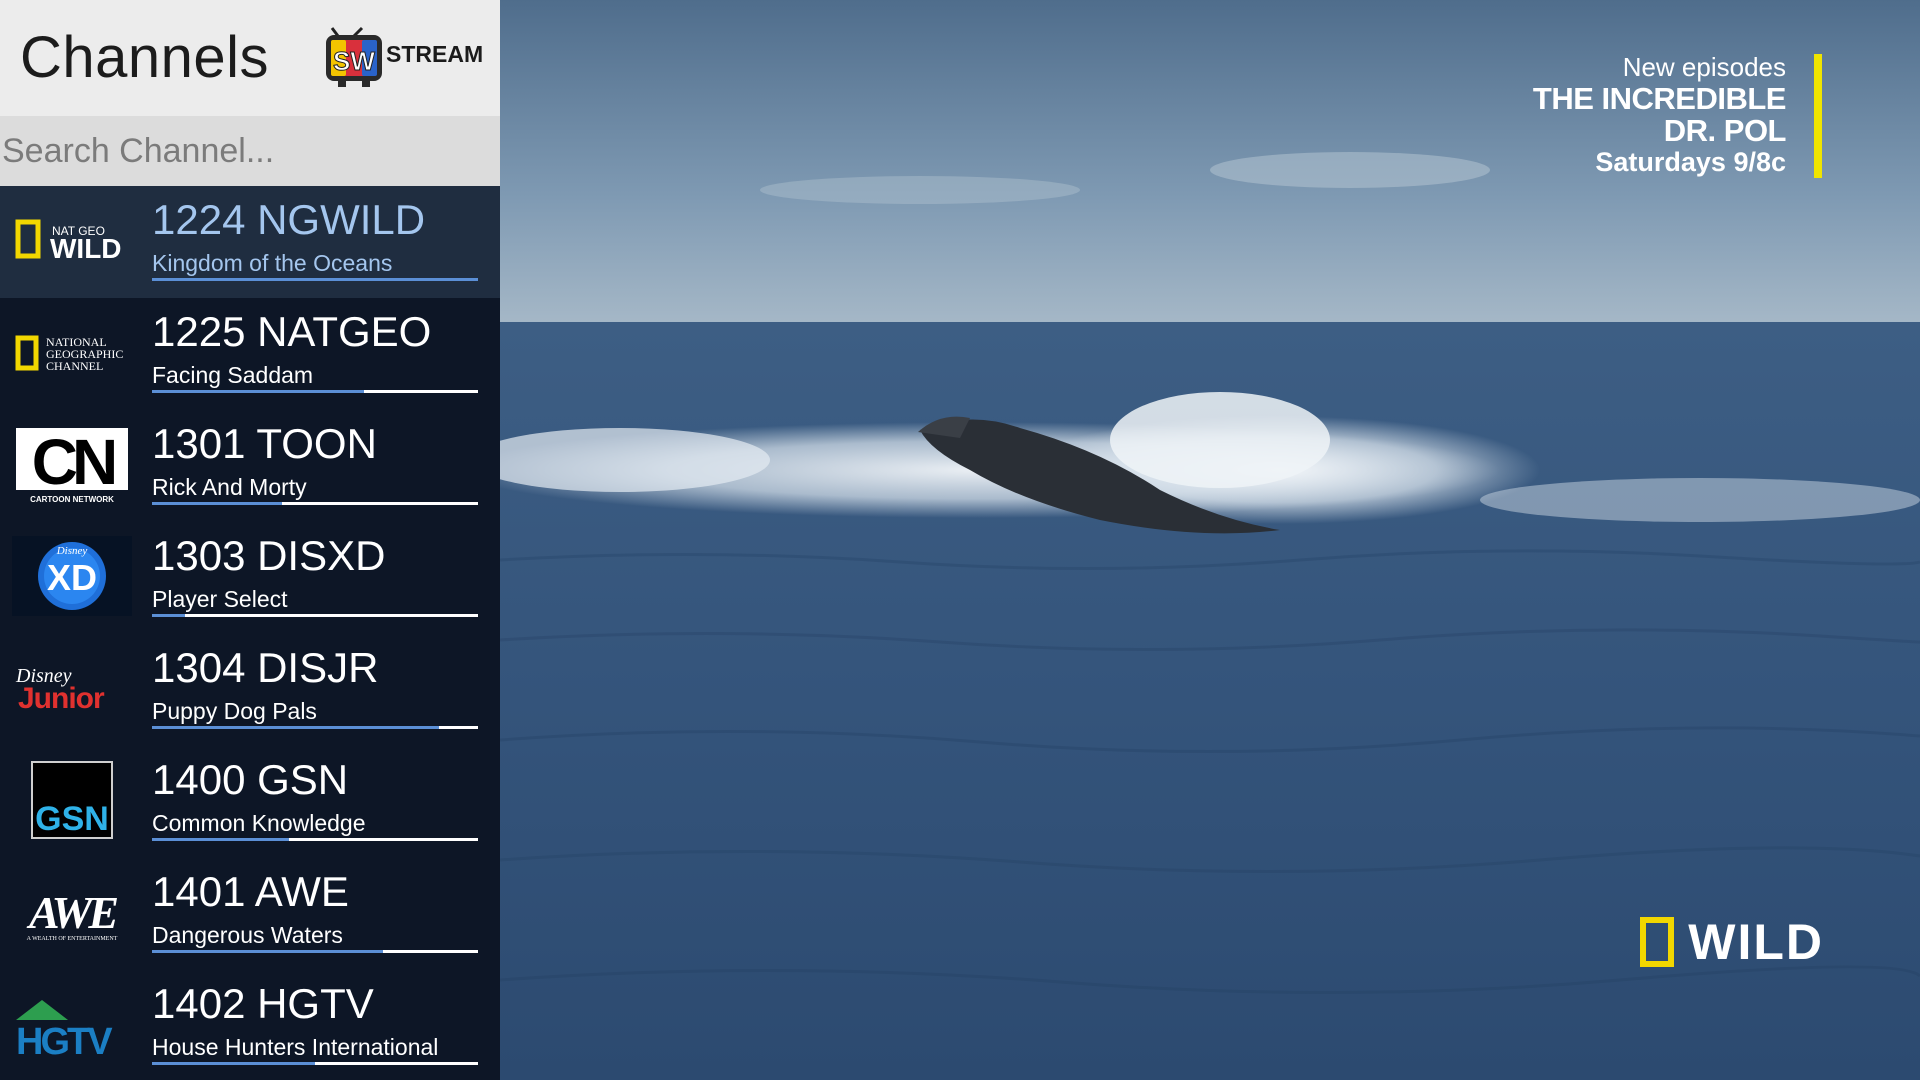 The height and width of the screenshot is (1080, 1920). What do you see at coordinates (74, 366) in the screenshot?
I see `svg-text: CHANNEL` at bounding box center [74, 366].